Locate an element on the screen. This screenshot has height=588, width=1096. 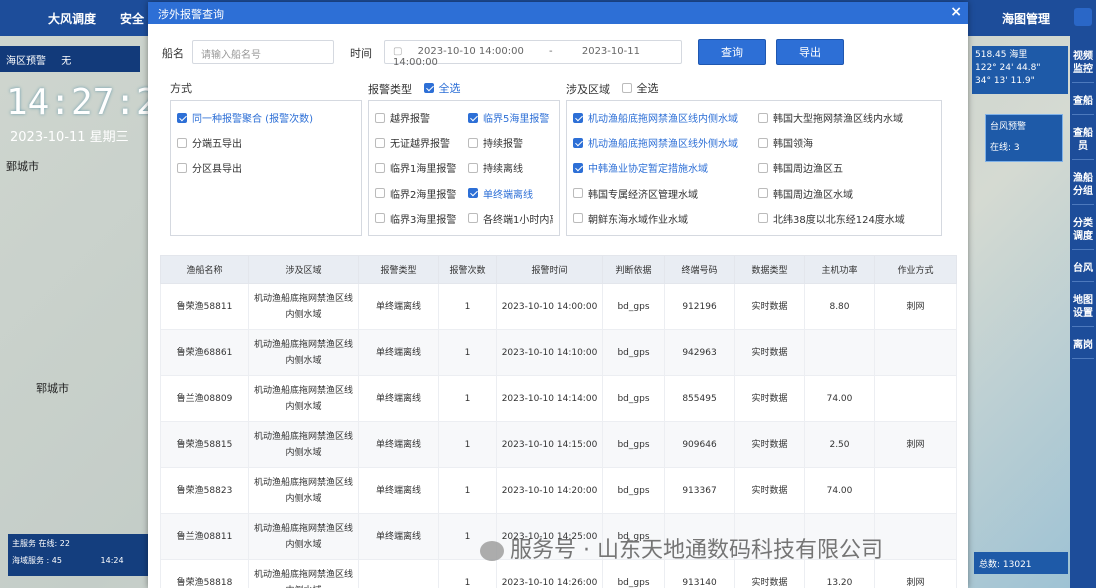
table-cell: 2023-10-10 14:20:00 is located at coordinates (549, 490).